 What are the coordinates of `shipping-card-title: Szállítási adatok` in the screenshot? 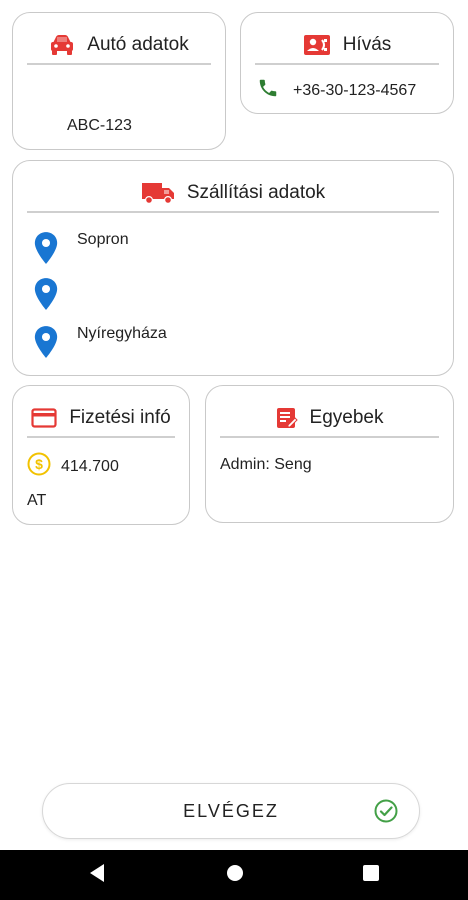 It's located at (256, 192).